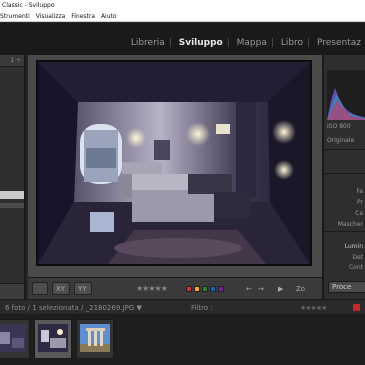 The width and height of the screenshot is (365, 365). What do you see at coordinates (340, 140) in the screenshot?
I see `original-label: Originale` at bounding box center [340, 140].